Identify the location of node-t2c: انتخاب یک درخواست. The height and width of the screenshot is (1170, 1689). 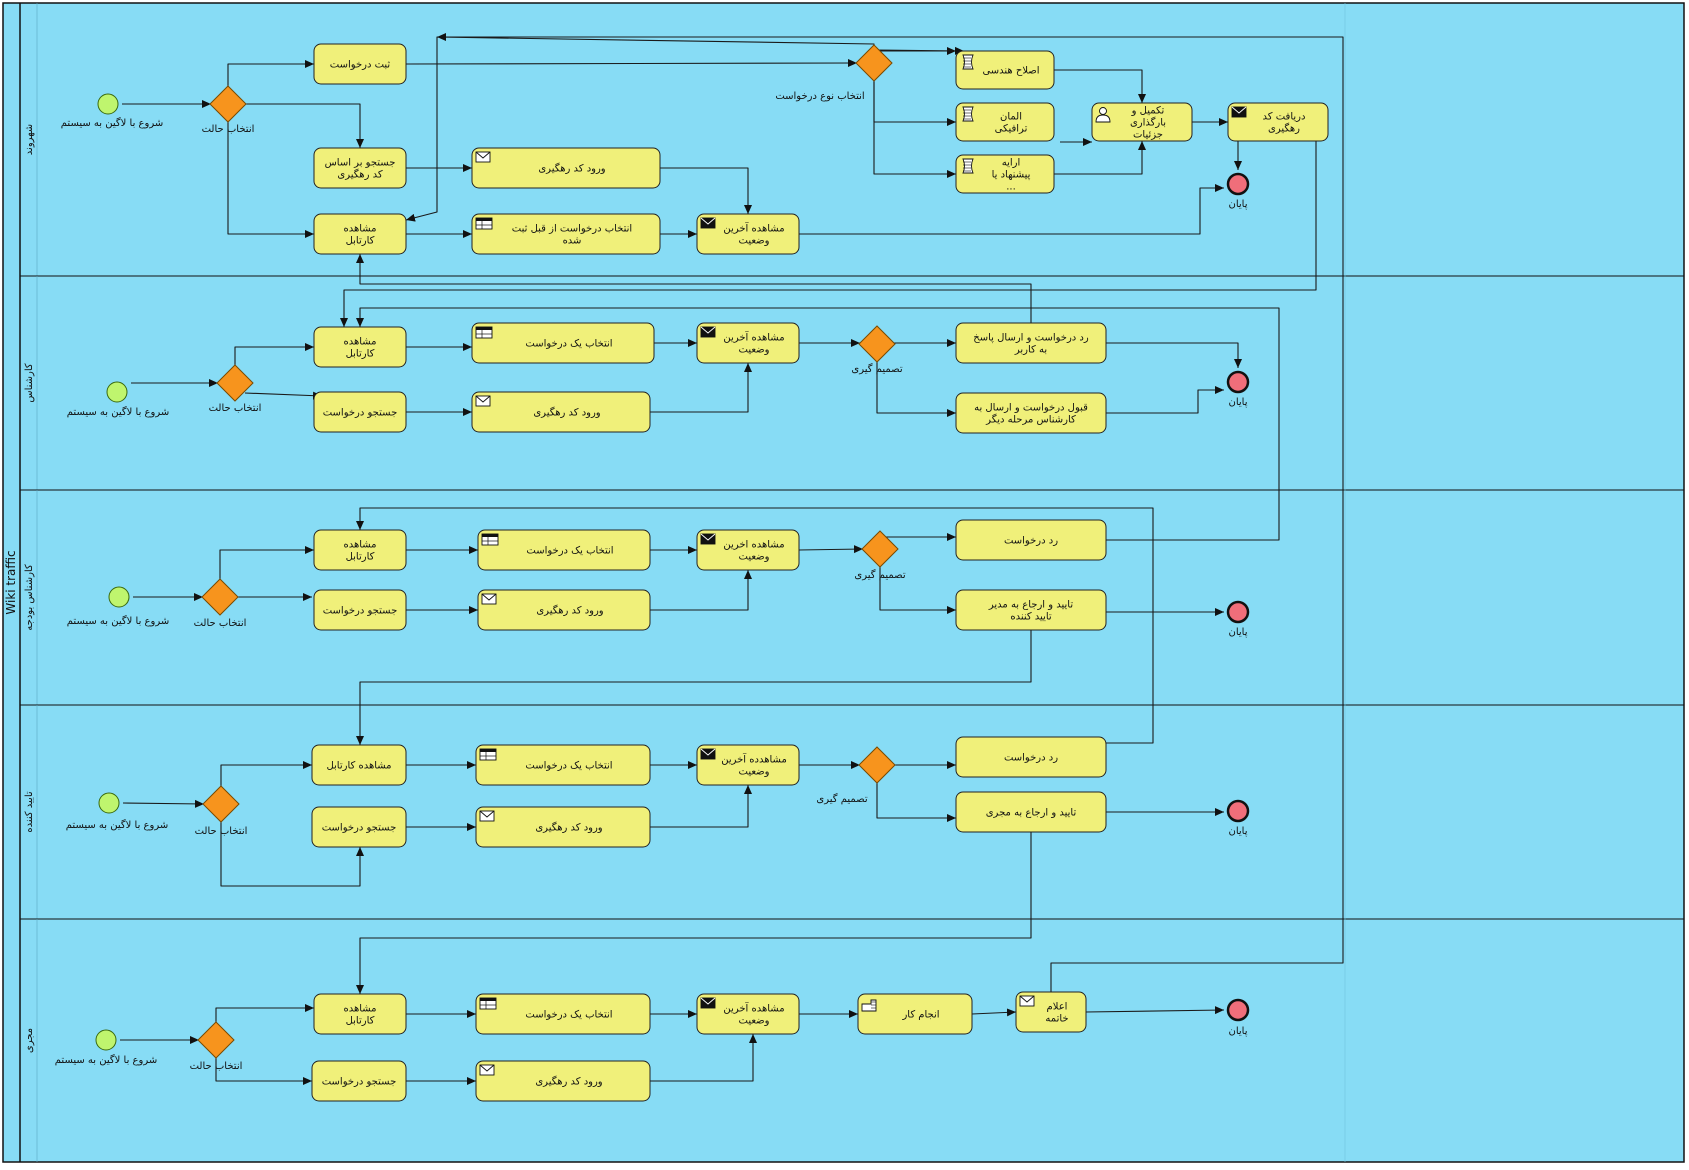
(563, 343).